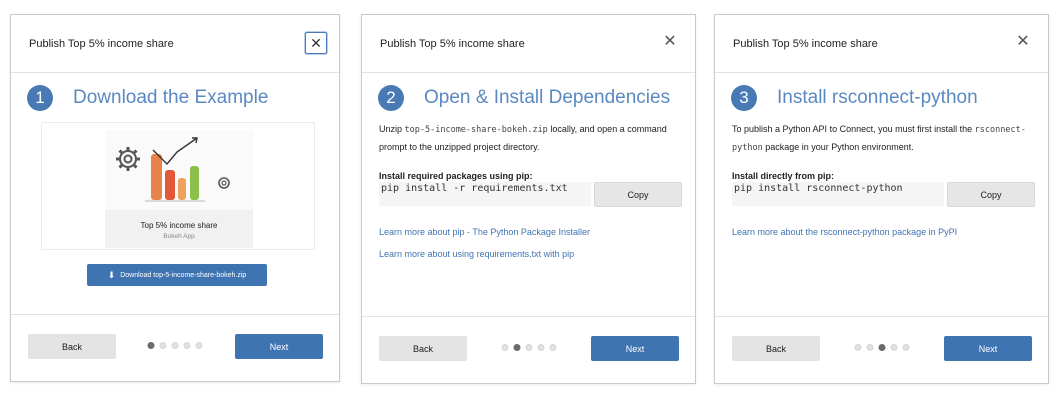 The width and height of the screenshot is (1058, 404). I want to click on card-type: Bokeh App, so click(179, 236).